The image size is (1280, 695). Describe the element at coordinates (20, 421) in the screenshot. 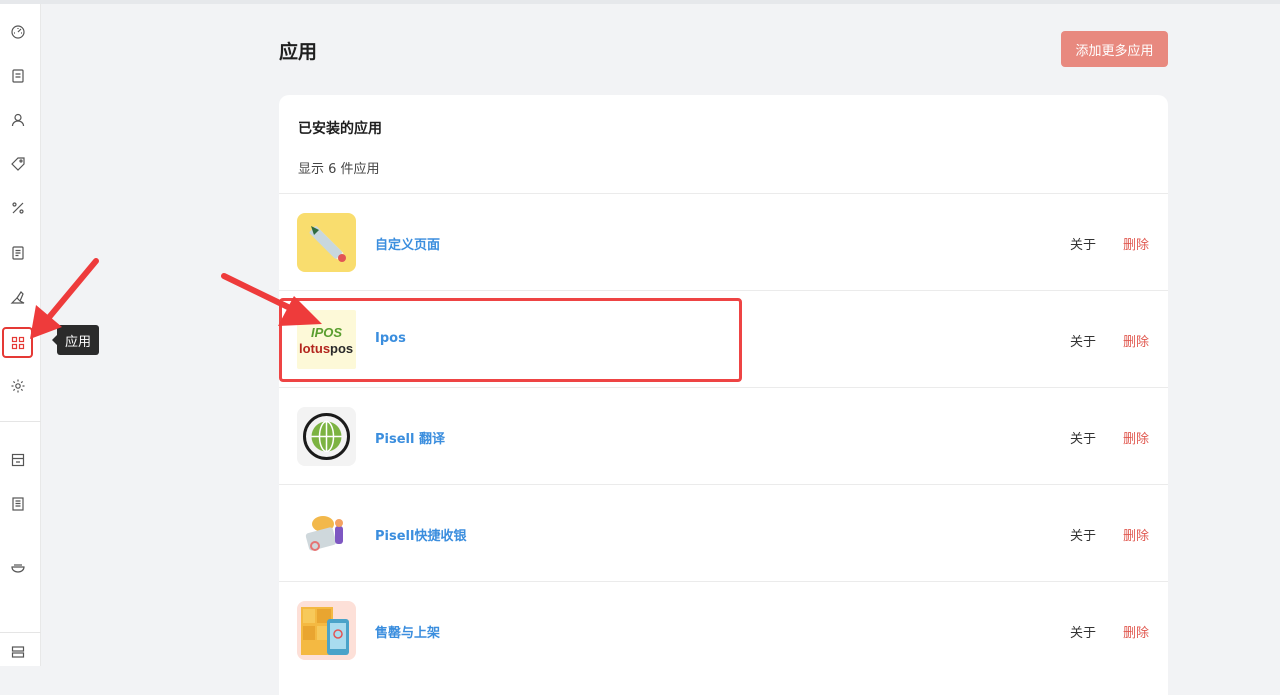

I see `sidebar-divider` at that location.